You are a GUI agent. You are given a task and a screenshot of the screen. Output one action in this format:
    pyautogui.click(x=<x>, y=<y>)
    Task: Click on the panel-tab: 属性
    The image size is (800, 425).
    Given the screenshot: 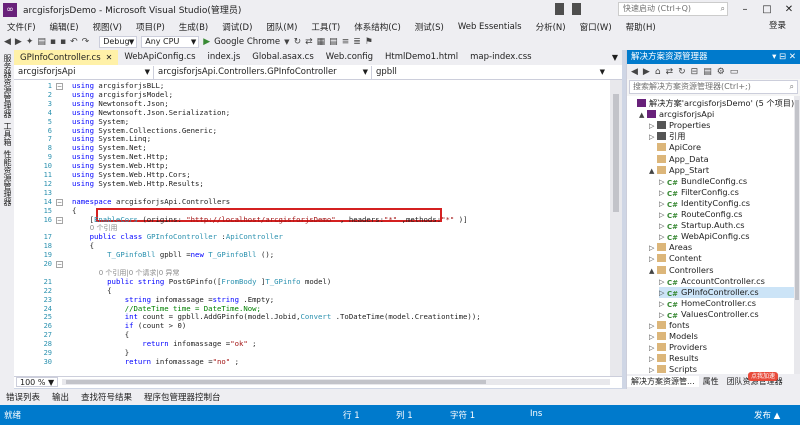 What is the action you would take?
    pyautogui.click(x=711, y=381)
    